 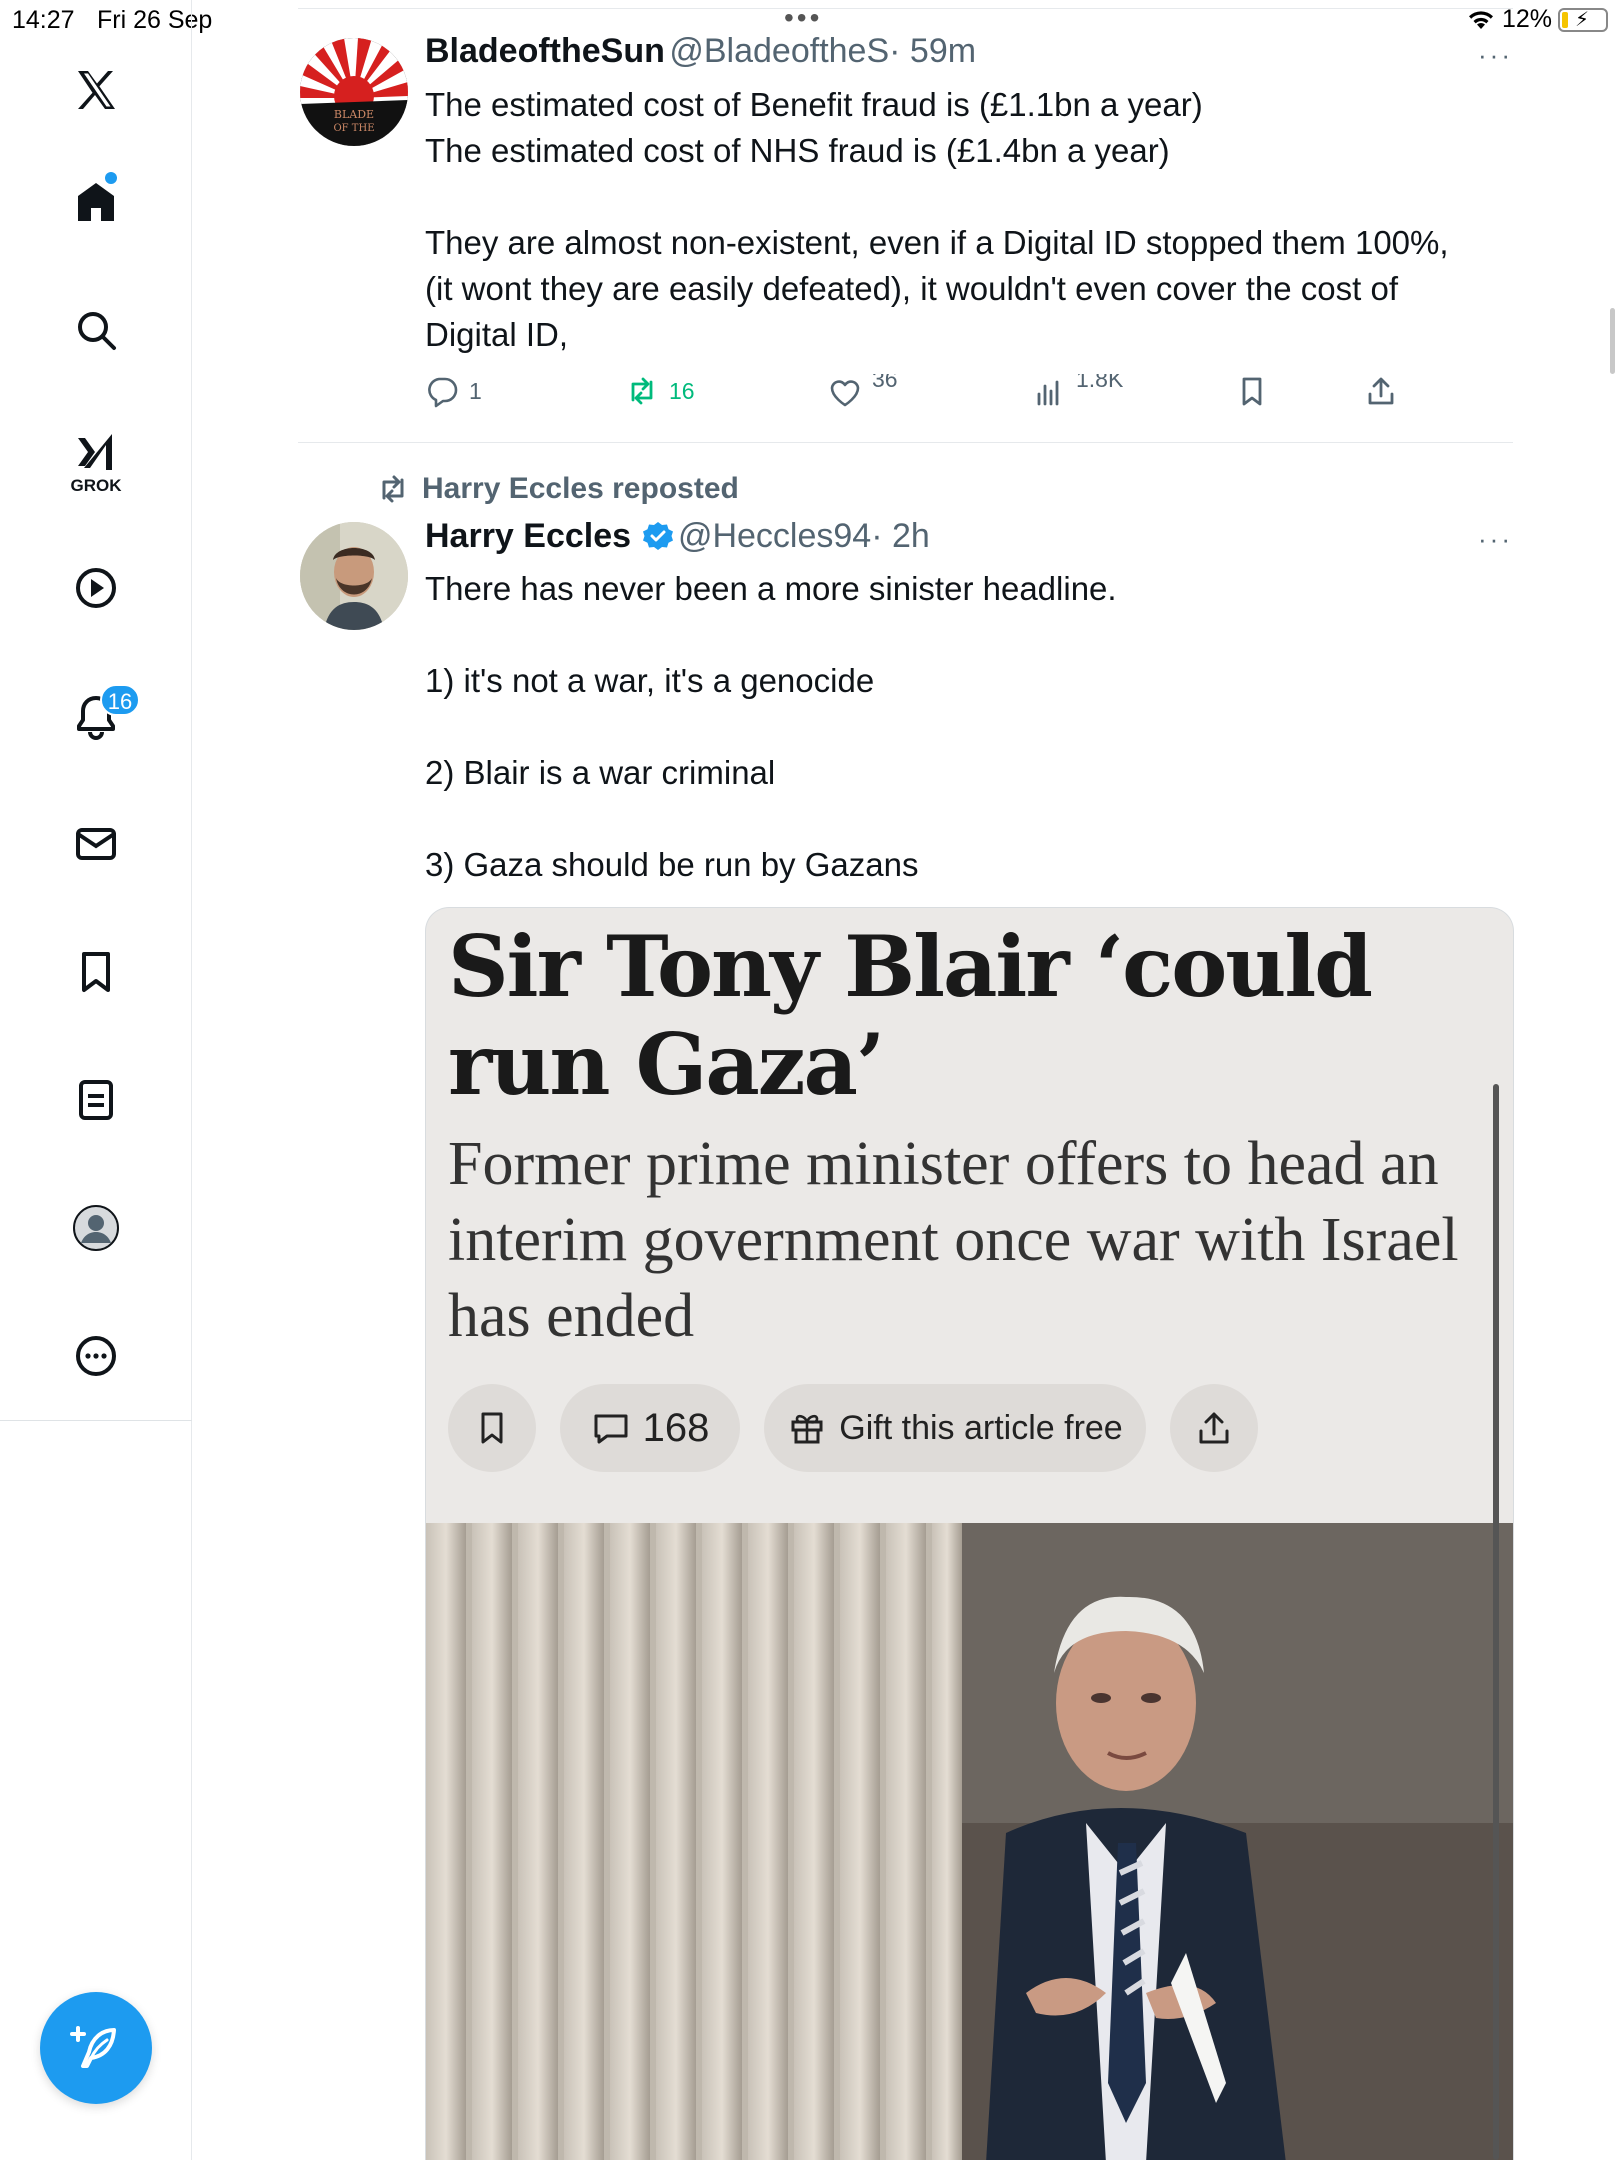 I want to click on gift-icon, so click(x=807, y=1429).